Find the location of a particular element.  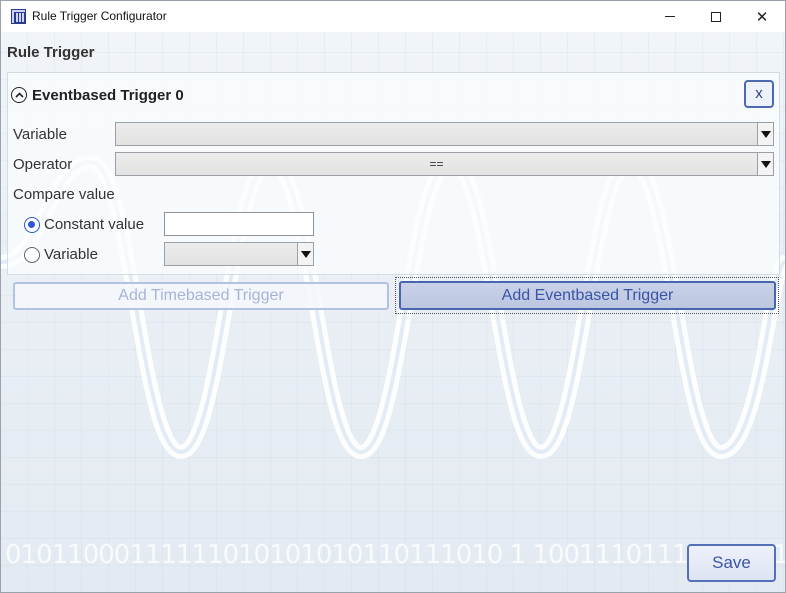

variable-dropdown is located at coordinates (444, 134).